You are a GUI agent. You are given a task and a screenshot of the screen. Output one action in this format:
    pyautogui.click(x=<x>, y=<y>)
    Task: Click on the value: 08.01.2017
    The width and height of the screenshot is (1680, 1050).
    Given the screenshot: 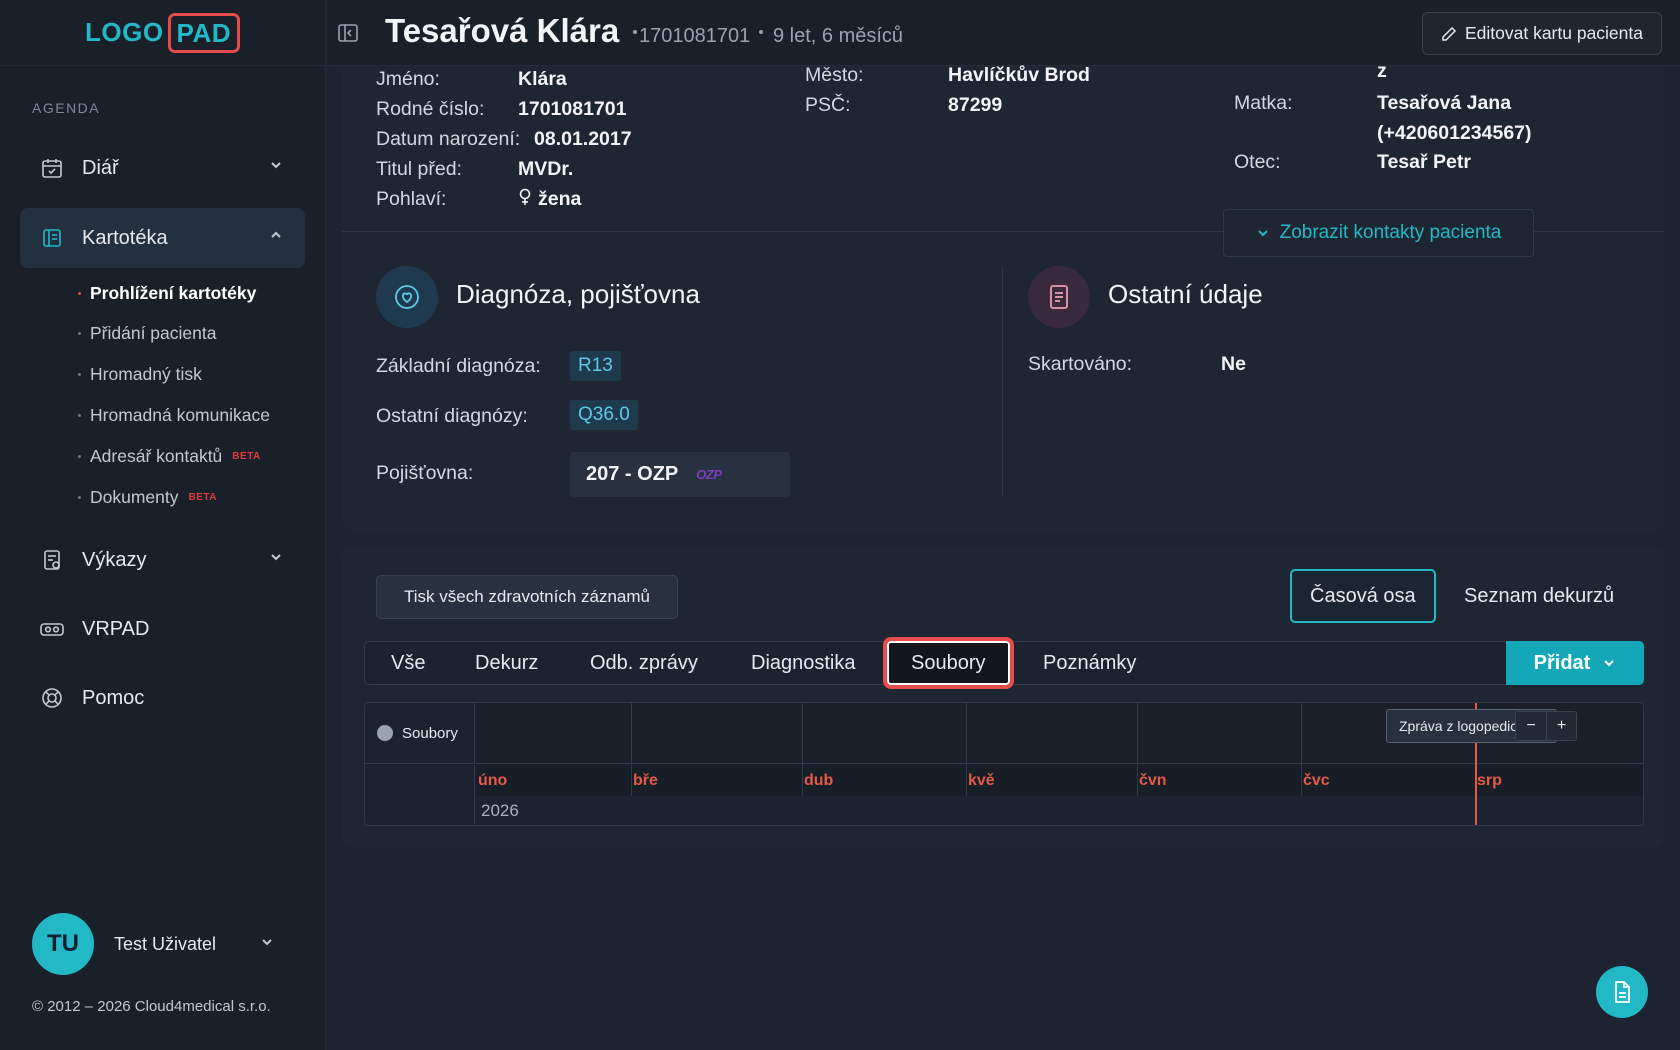 What is the action you would take?
    pyautogui.click(x=583, y=139)
    